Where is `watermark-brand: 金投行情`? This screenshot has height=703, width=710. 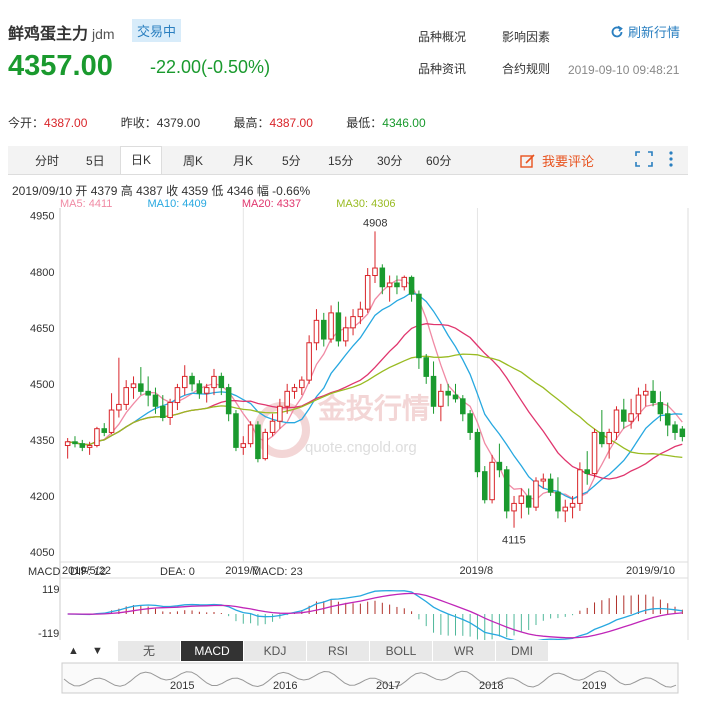 watermark-brand: 金投行情 is located at coordinates (373, 408).